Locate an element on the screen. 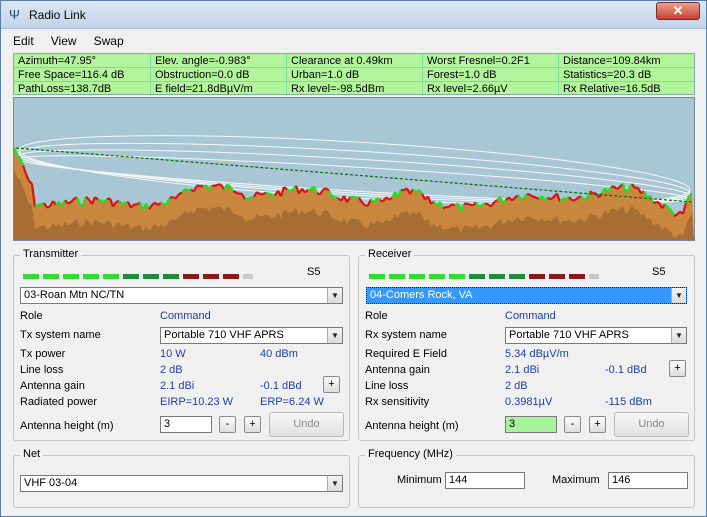  stat-clearance: Clearance at 0.49km is located at coordinates (355, 61).